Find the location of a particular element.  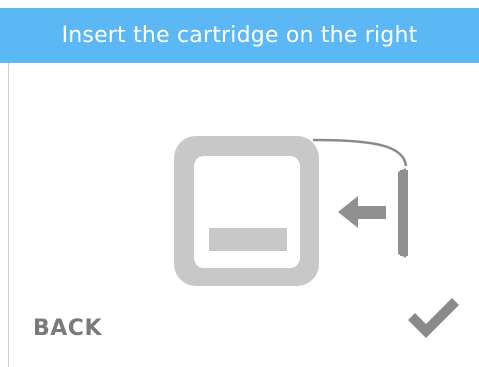

cartridge-icon is located at coordinates (246, 211).